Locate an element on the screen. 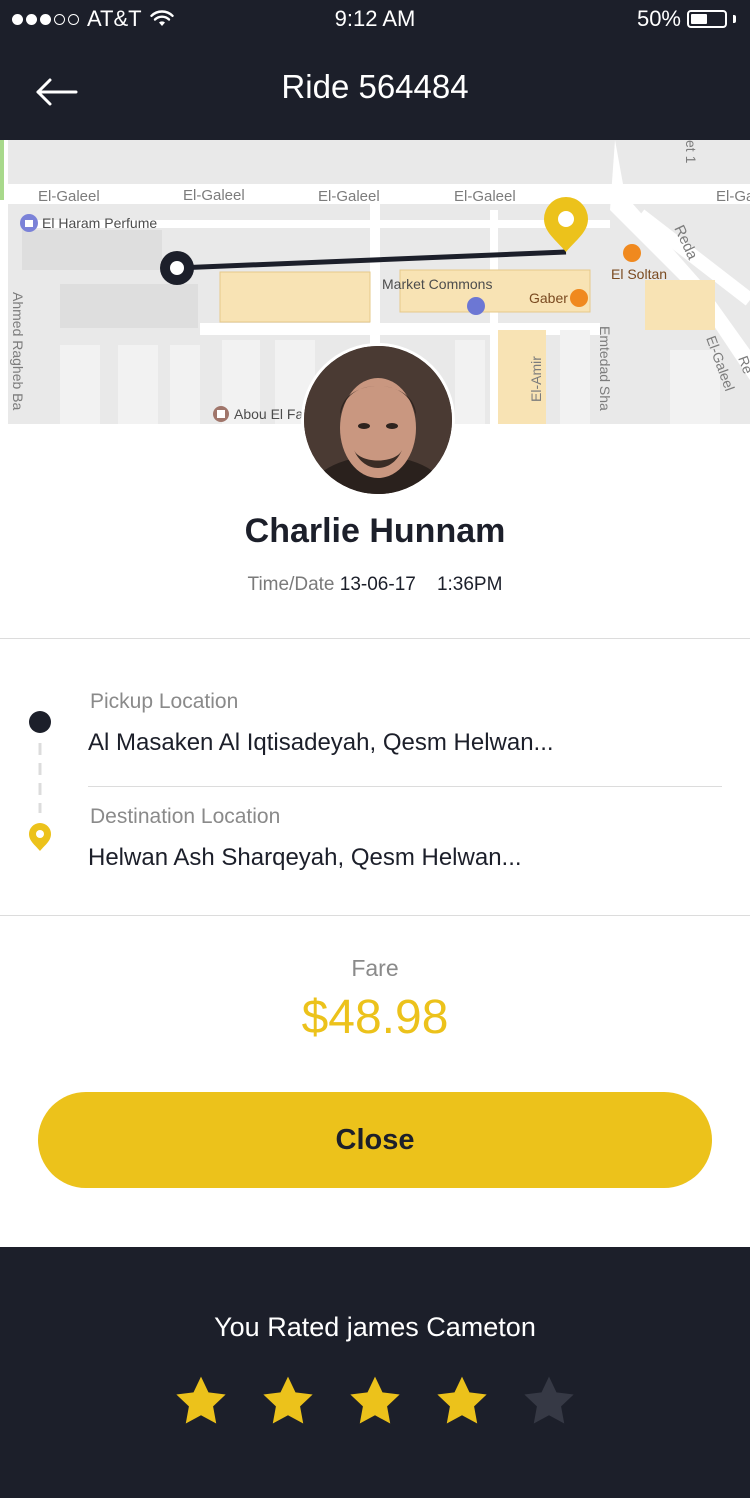  avatar-image is located at coordinates (378, 420).